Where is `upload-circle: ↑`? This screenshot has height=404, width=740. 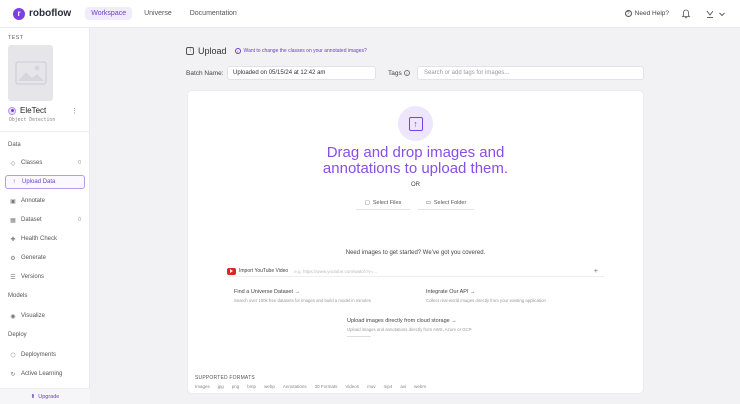
upload-circle: ↑ is located at coordinates (415, 123).